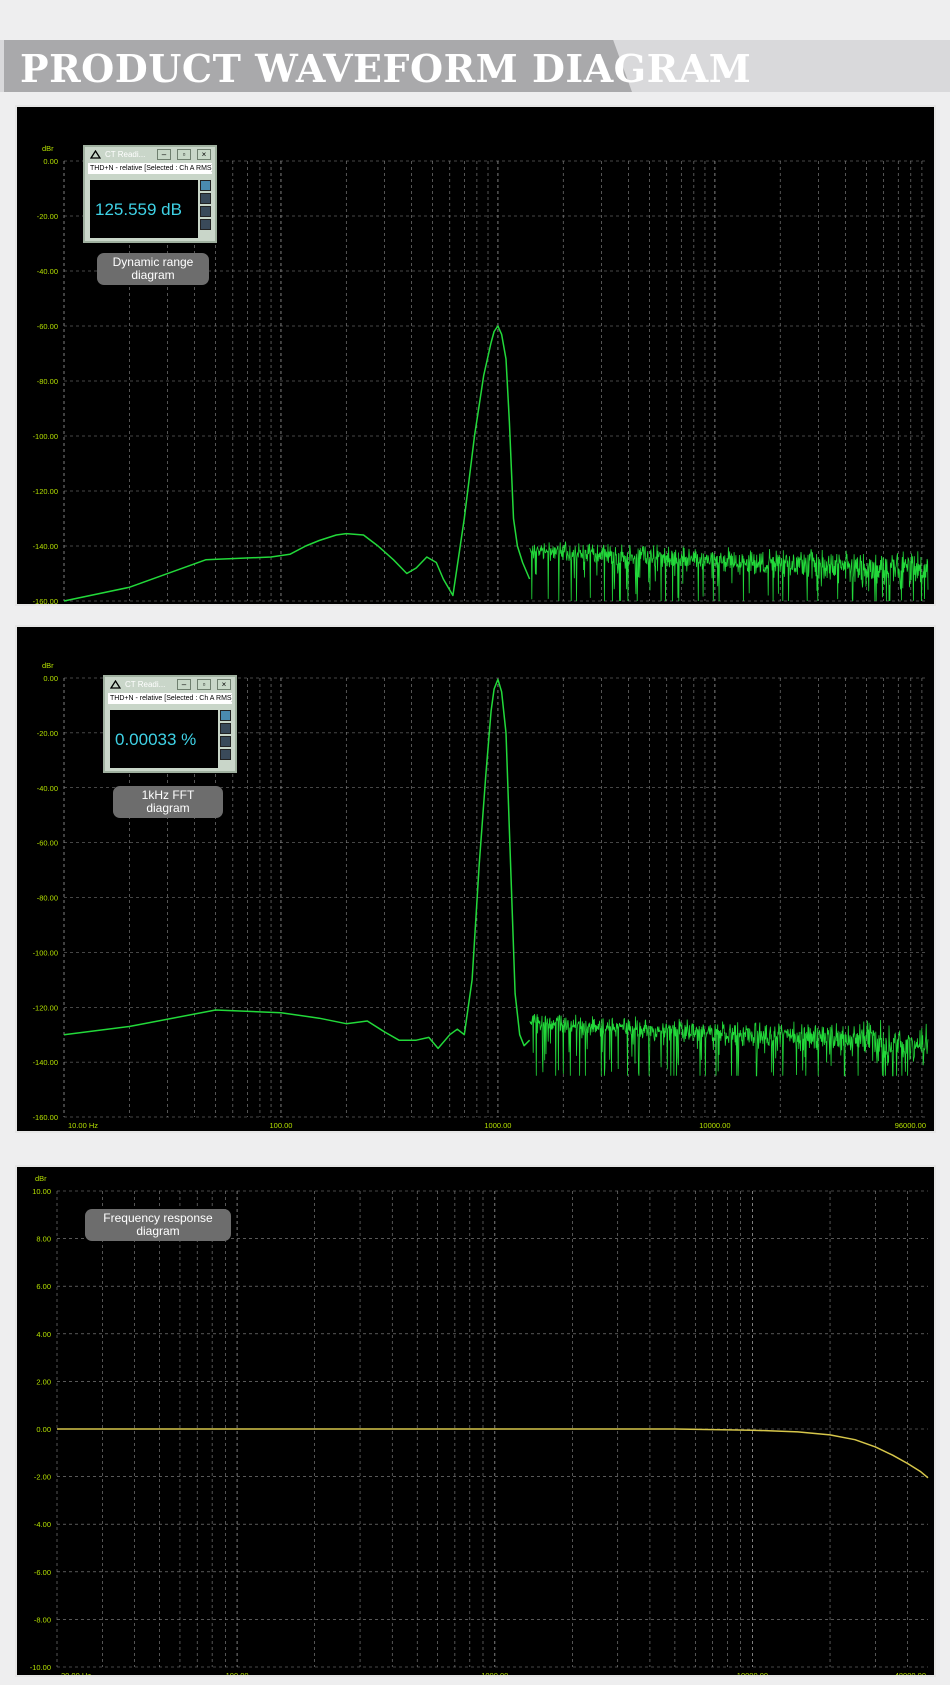  Describe the element at coordinates (43, 1286) in the screenshot. I see `y-tick-label: 6.00` at that location.